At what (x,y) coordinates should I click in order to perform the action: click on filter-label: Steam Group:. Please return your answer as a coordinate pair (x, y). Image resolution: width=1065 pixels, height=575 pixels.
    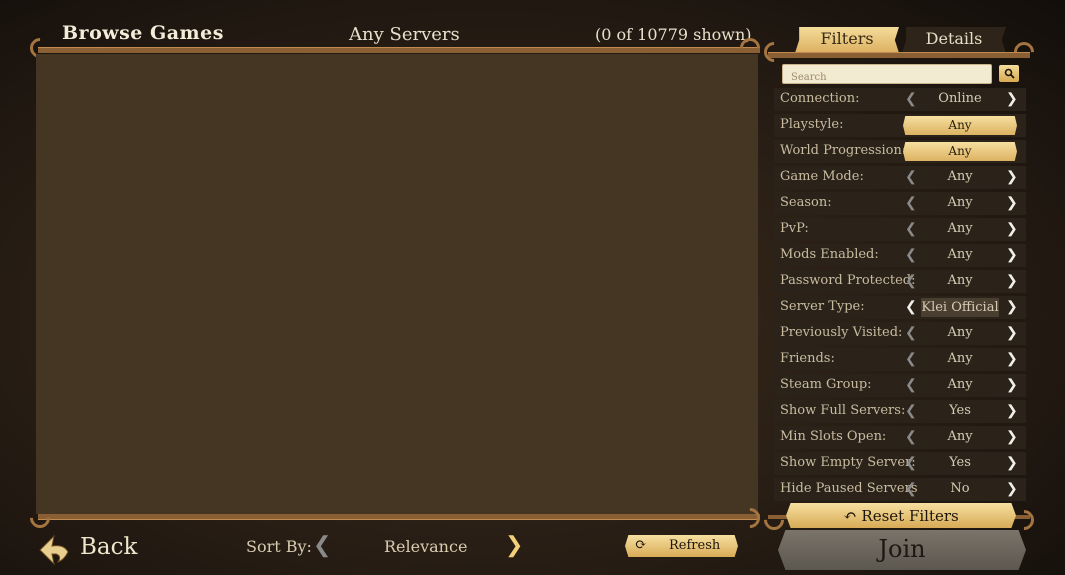
    Looking at the image, I should click on (826, 384).